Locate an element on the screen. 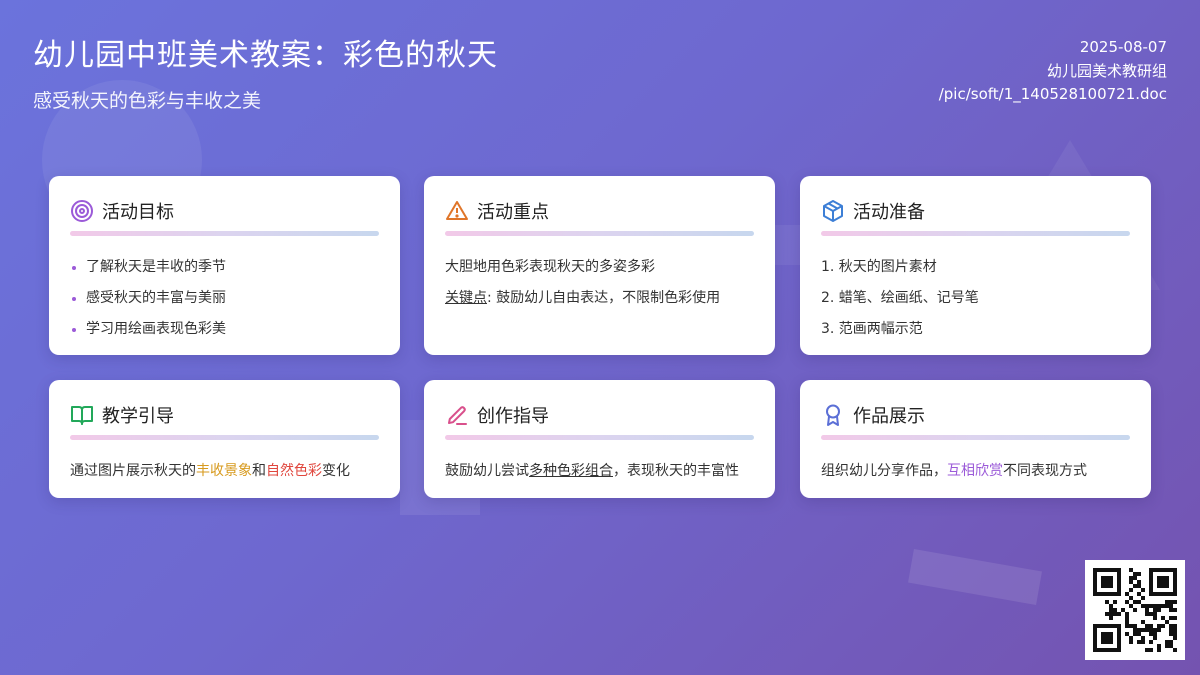 Image resolution: width=1200 pixels, height=675 pixels. page-subtitle: 感受秋天的色彩与丰收之美 is located at coordinates (147, 101).